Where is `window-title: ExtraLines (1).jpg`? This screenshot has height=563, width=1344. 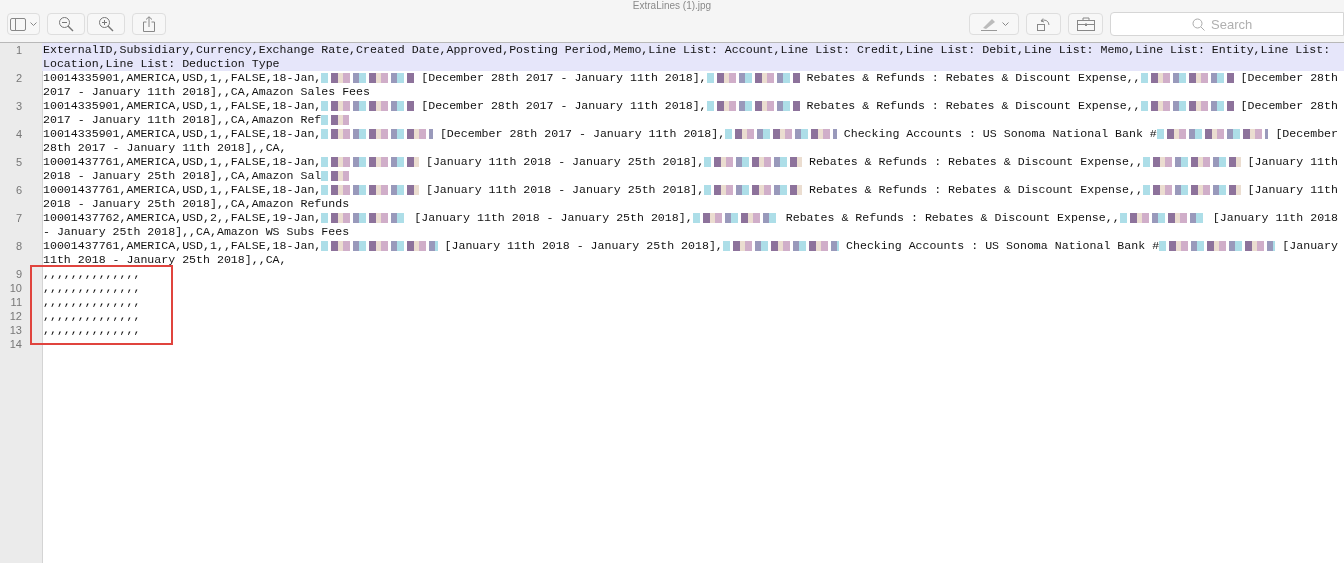
window-title: ExtraLines (1).jpg is located at coordinates (672, 5).